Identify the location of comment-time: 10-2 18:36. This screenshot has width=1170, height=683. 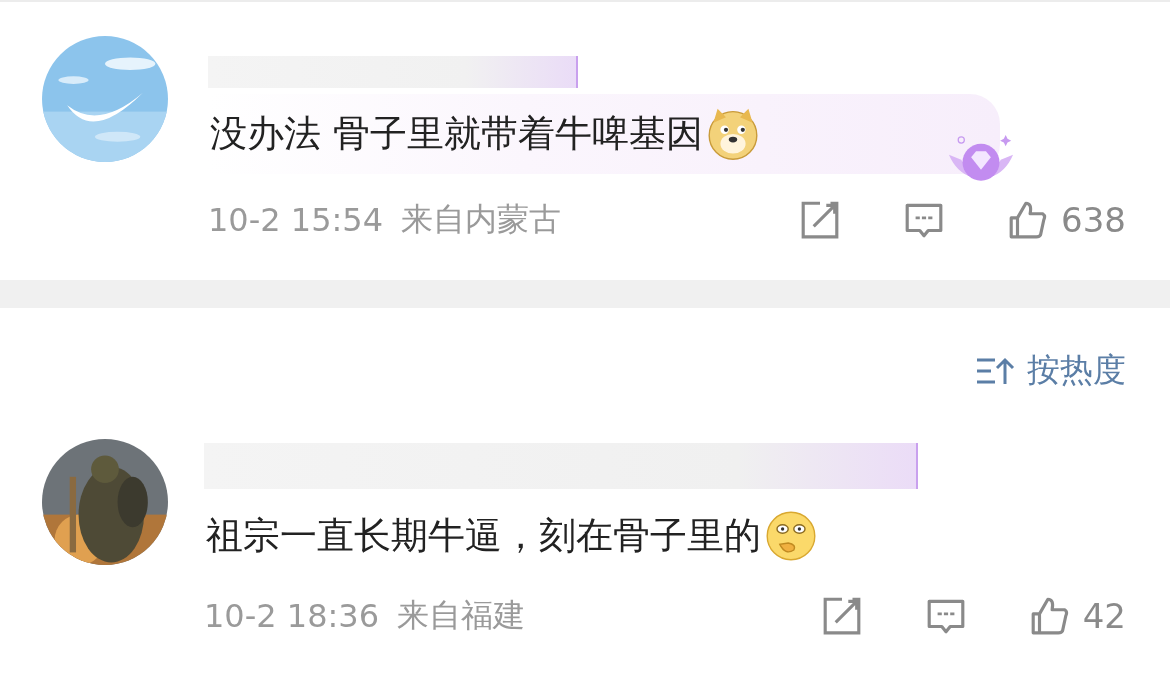
(291, 616).